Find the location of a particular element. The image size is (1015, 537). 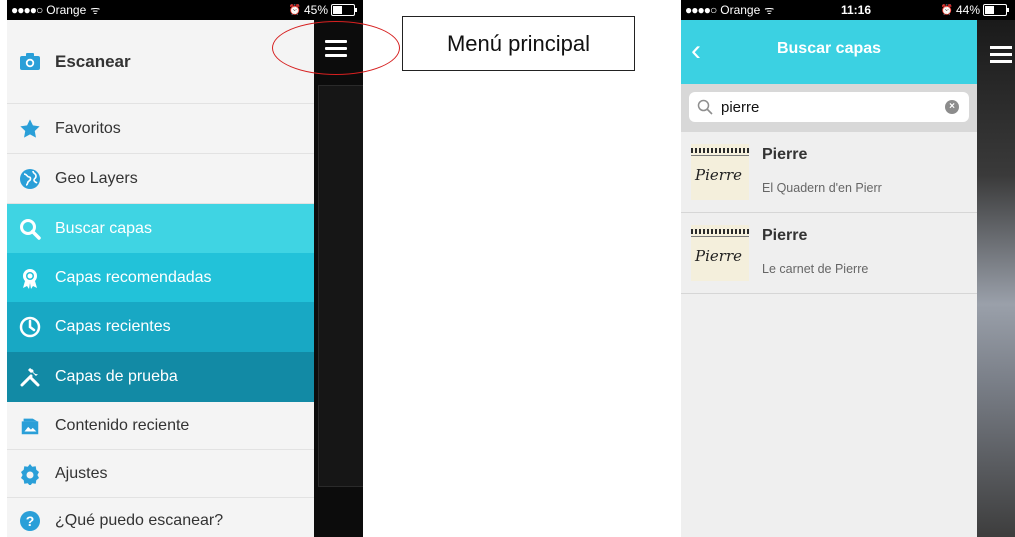

menu-item-contenido-reciente: Contenido reciente is located at coordinates (160, 426).